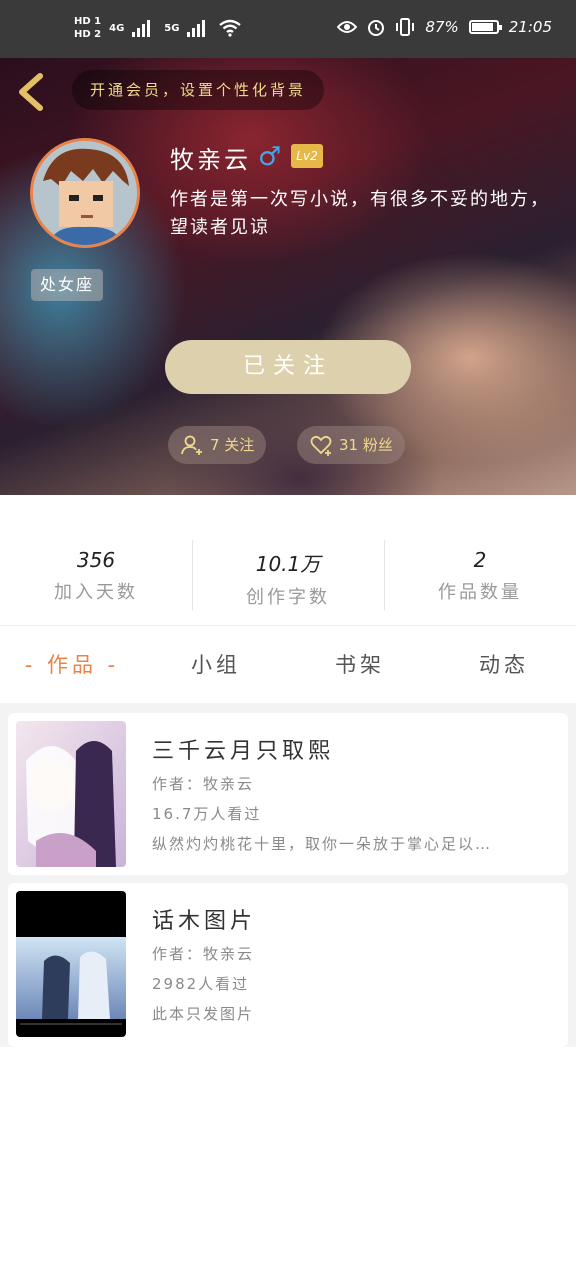 This screenshot has width=576, height=1280. I want to click on battery-icon, so click(485, 27).